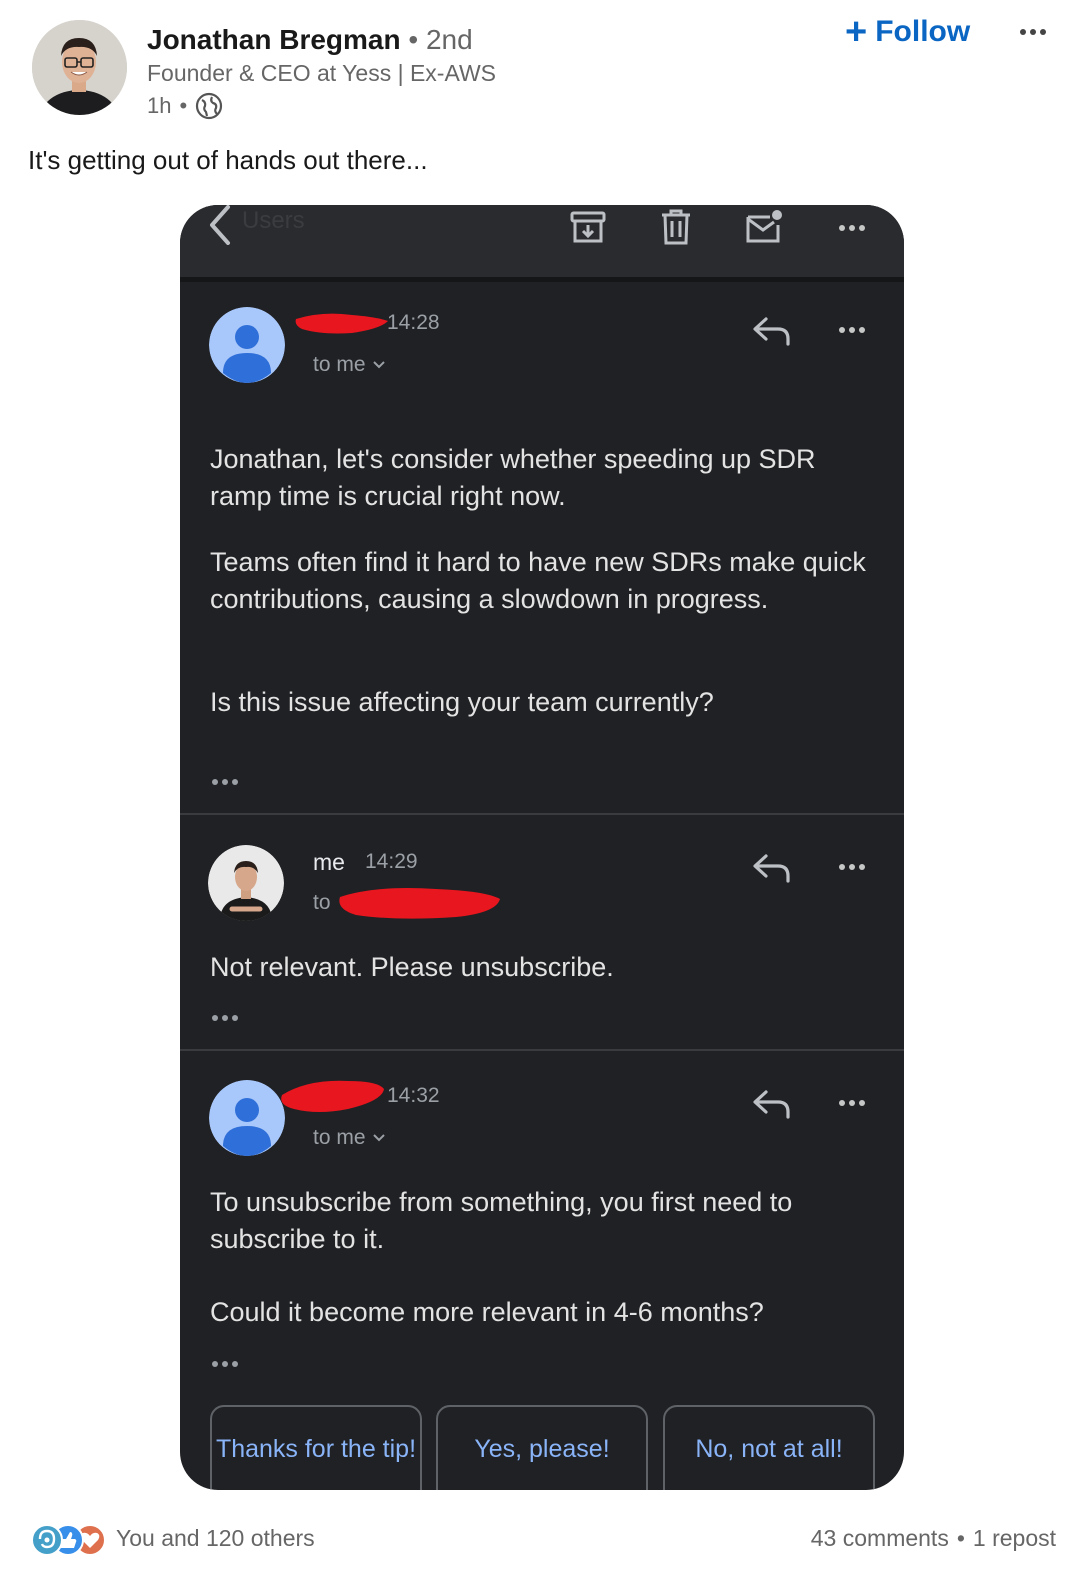 The width and height of the screenshot is (1092, 1594). I want to click on connection-degree: 2nd, so click(449, 39).